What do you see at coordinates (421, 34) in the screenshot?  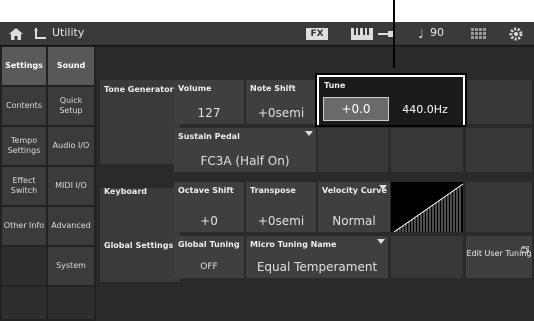 I see `note-icon: ♩` at bounding box center [421, 34].